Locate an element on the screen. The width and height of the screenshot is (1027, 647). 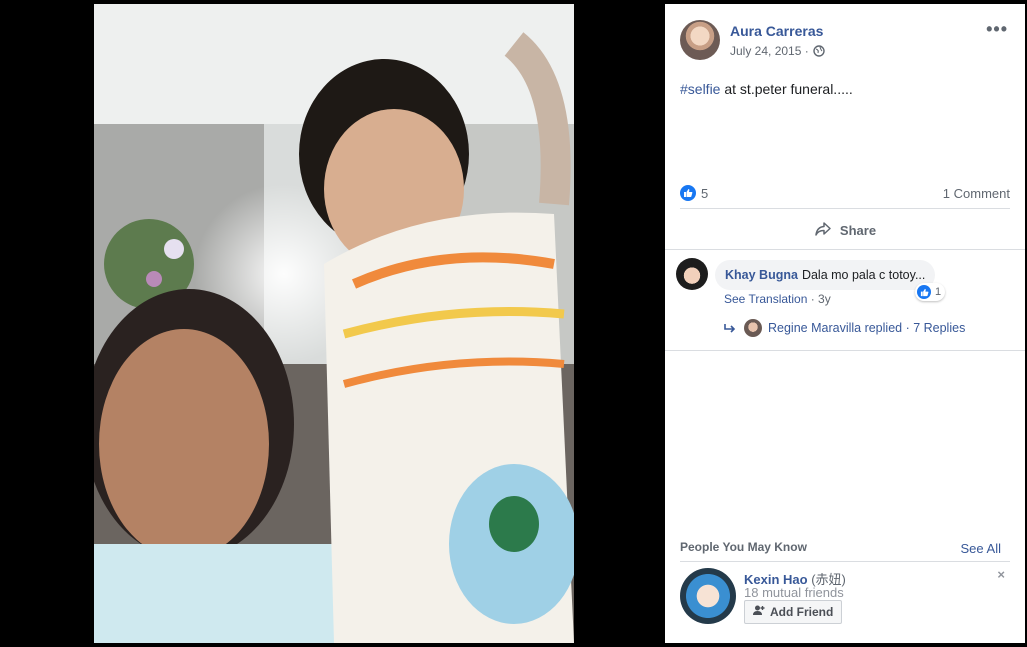
suggested-person-avatar is located at coordinates (708, 596).